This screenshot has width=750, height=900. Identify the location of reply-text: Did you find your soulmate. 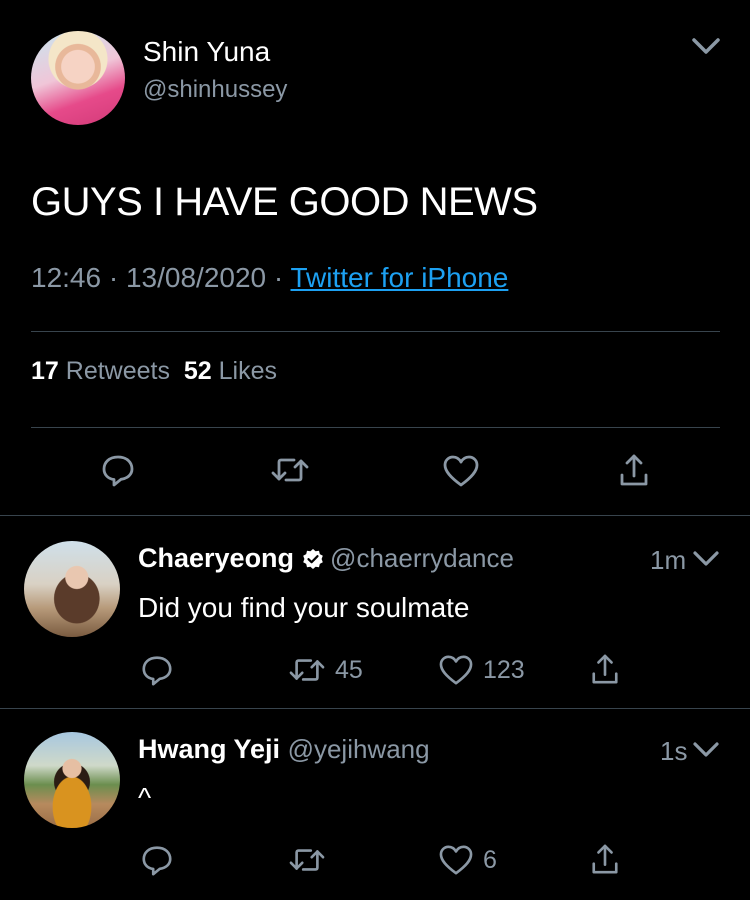
(304, 607).